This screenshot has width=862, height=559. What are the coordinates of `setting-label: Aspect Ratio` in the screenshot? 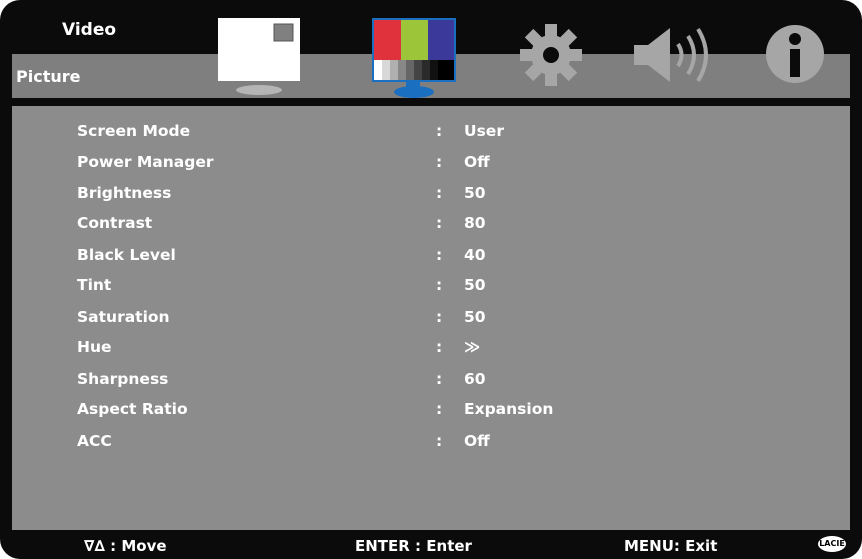 It's located at (132, 409).